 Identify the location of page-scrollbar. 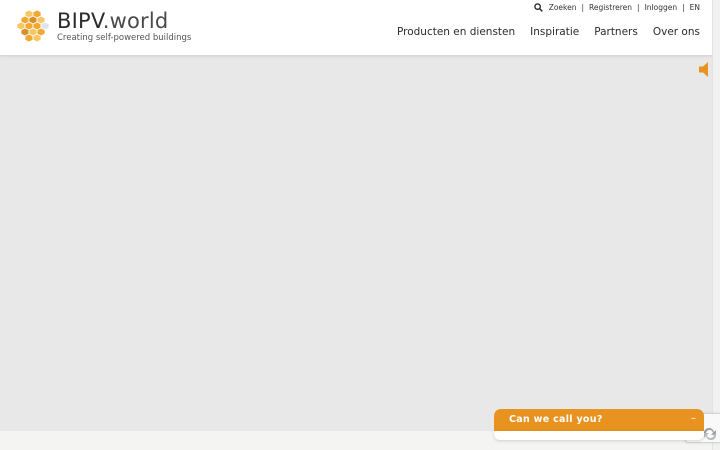
(716, 225).